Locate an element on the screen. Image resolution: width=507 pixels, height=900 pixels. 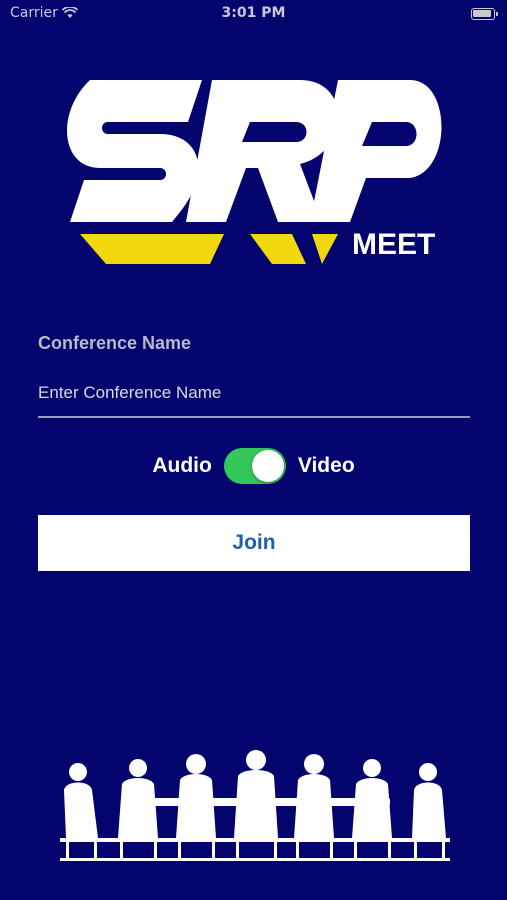
join-button: Join is located at coordinates (254, 543).